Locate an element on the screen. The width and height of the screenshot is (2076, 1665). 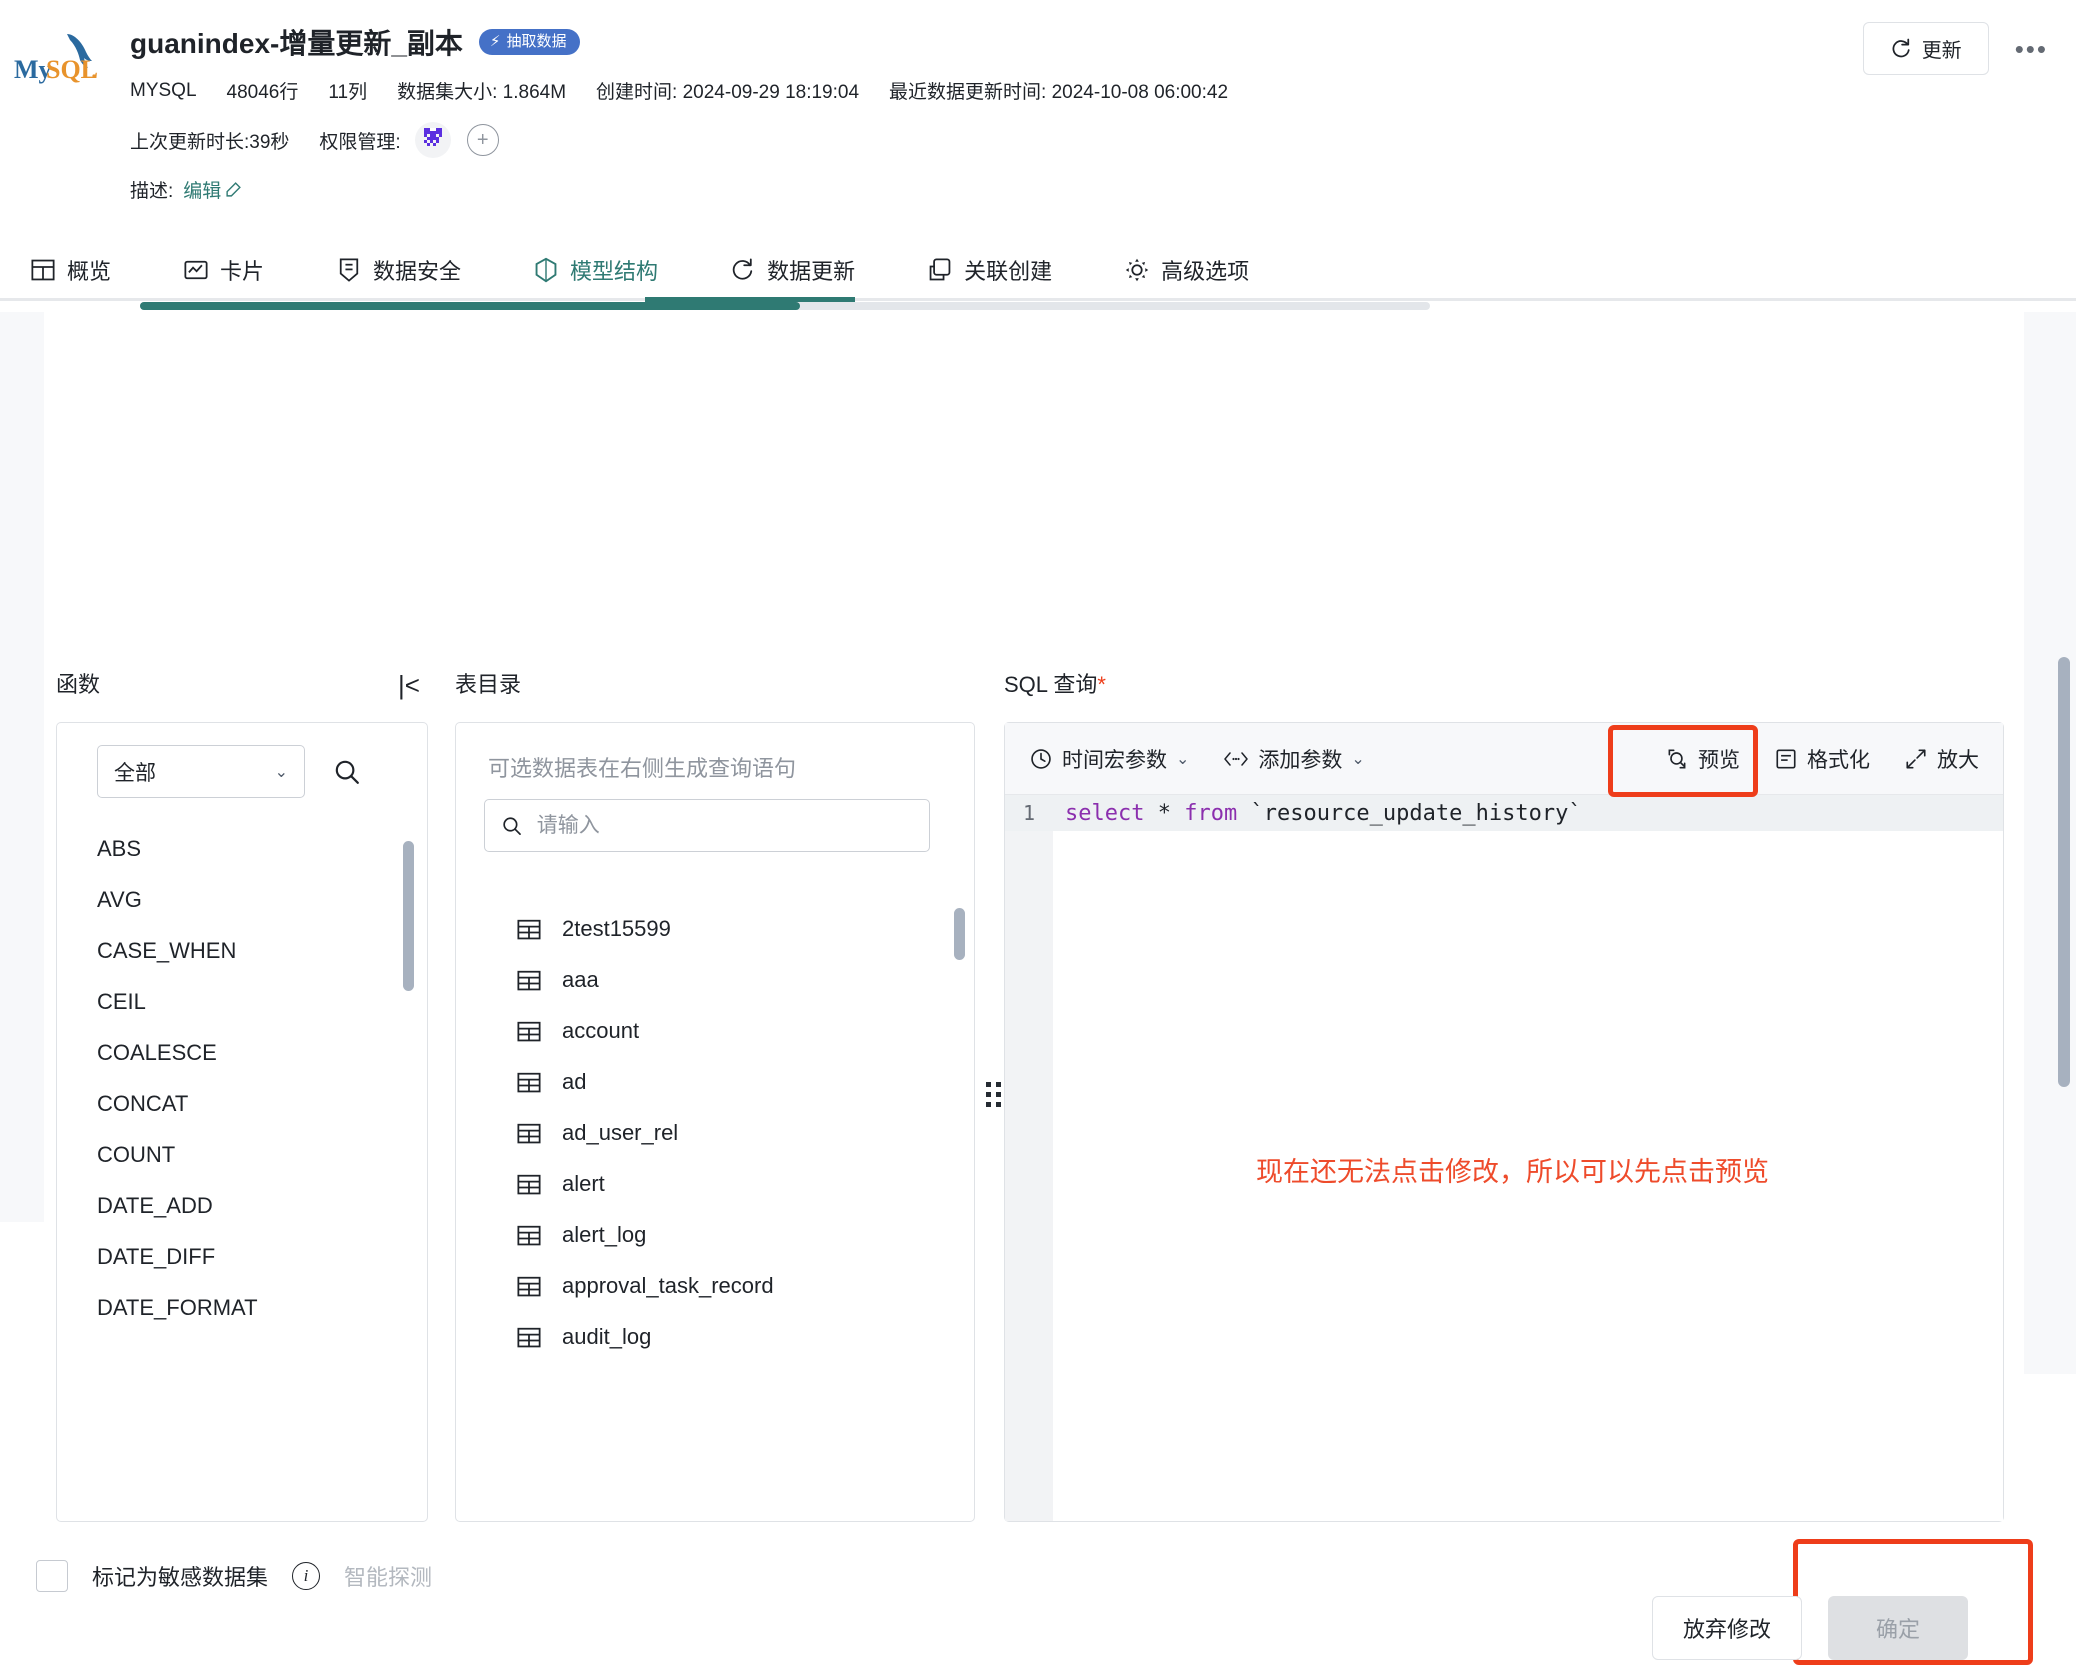
permission-label: 权限管理: is located at coordinates (360, 142).